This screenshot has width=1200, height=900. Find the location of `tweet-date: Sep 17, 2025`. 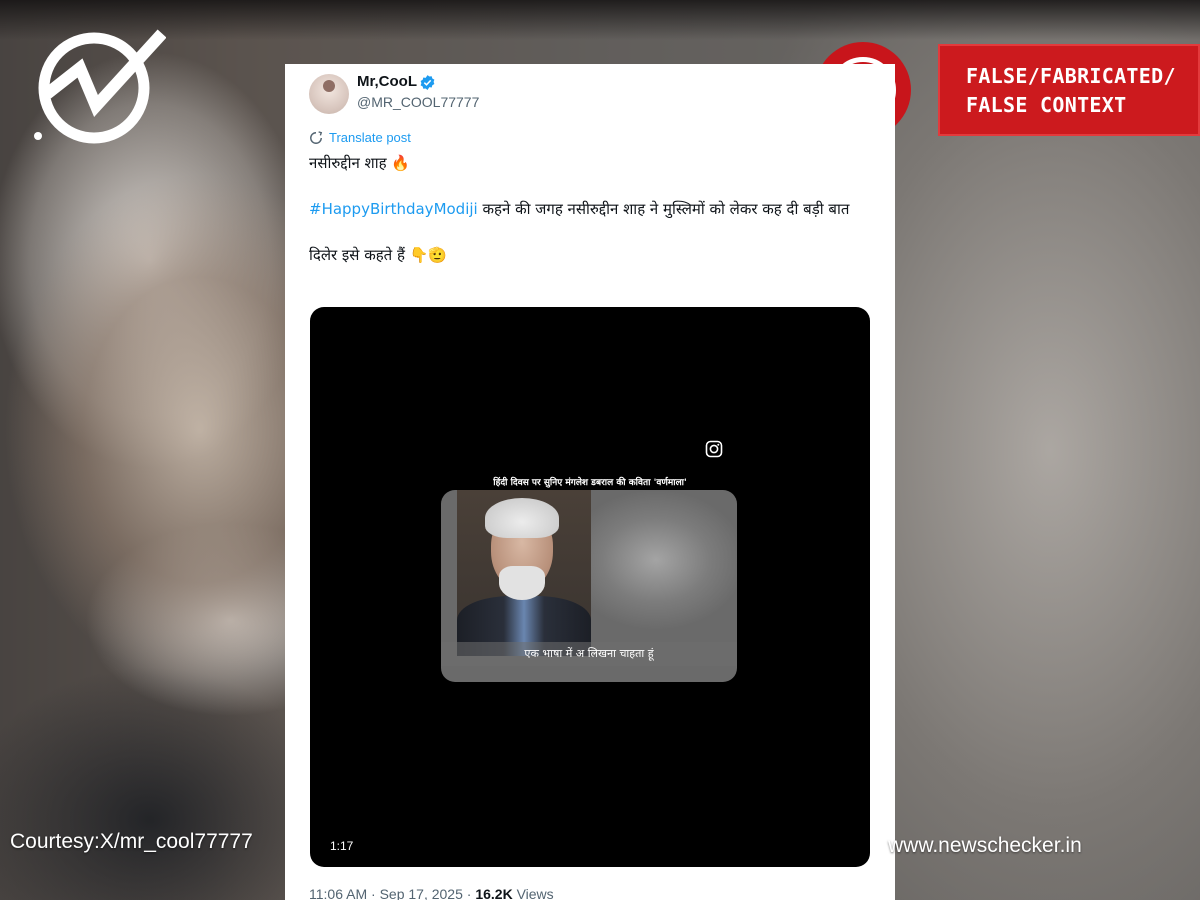

tweet-date: Sep 17, 2025 is located at coordinates (421, 893).